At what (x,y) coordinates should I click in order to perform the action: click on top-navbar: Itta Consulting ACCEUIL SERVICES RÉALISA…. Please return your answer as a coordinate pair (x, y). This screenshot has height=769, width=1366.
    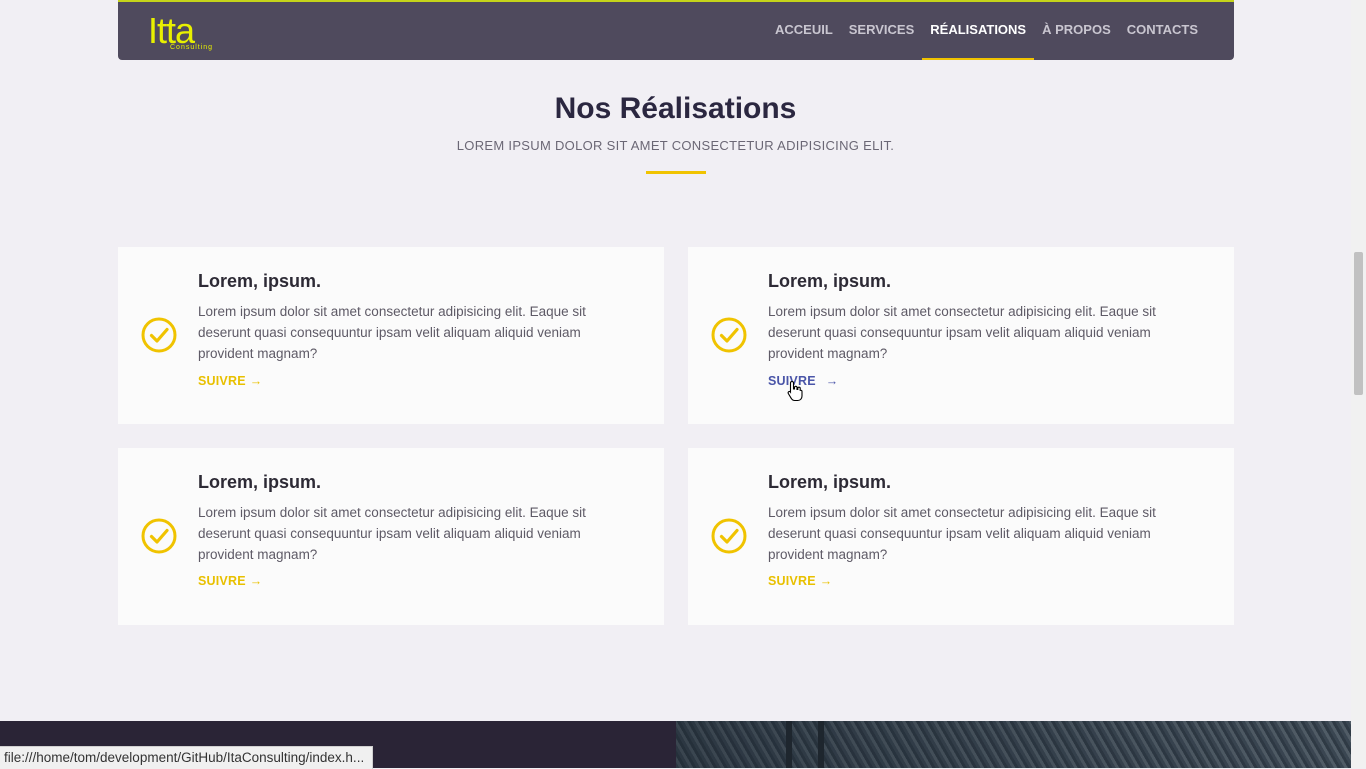
    Looking at the image, I should click on (676, 30).